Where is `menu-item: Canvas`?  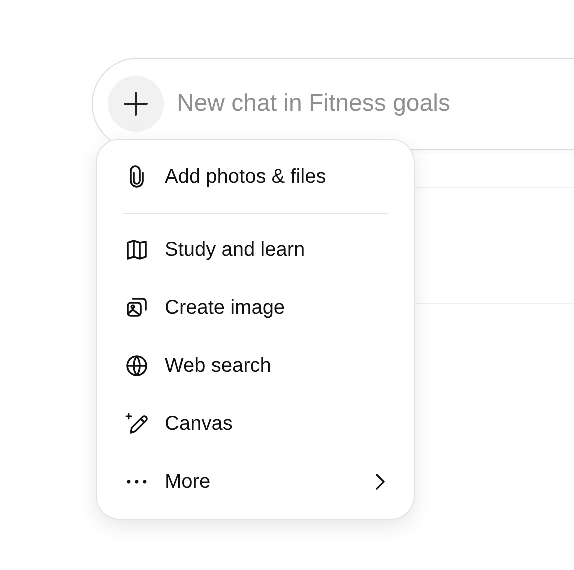
menu-item: Canvas is located at coordinates (255, 424).